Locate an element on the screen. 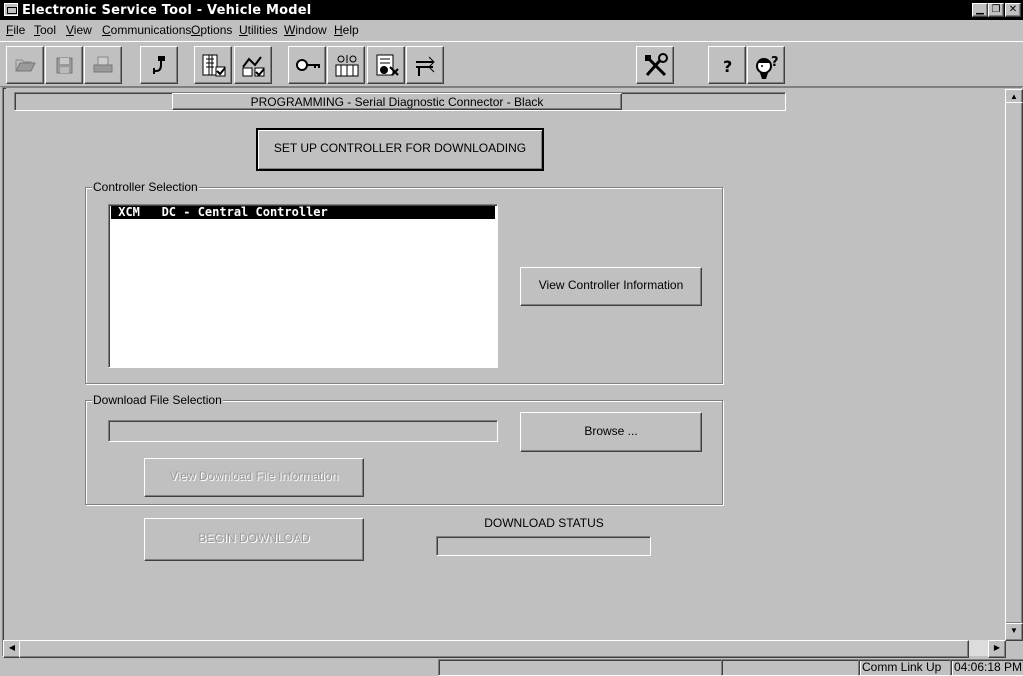 Image resolution: width=1023 pixels, height=676 pixels. scroll-down-icon: ▼ is located at coordinates (1014, 632).